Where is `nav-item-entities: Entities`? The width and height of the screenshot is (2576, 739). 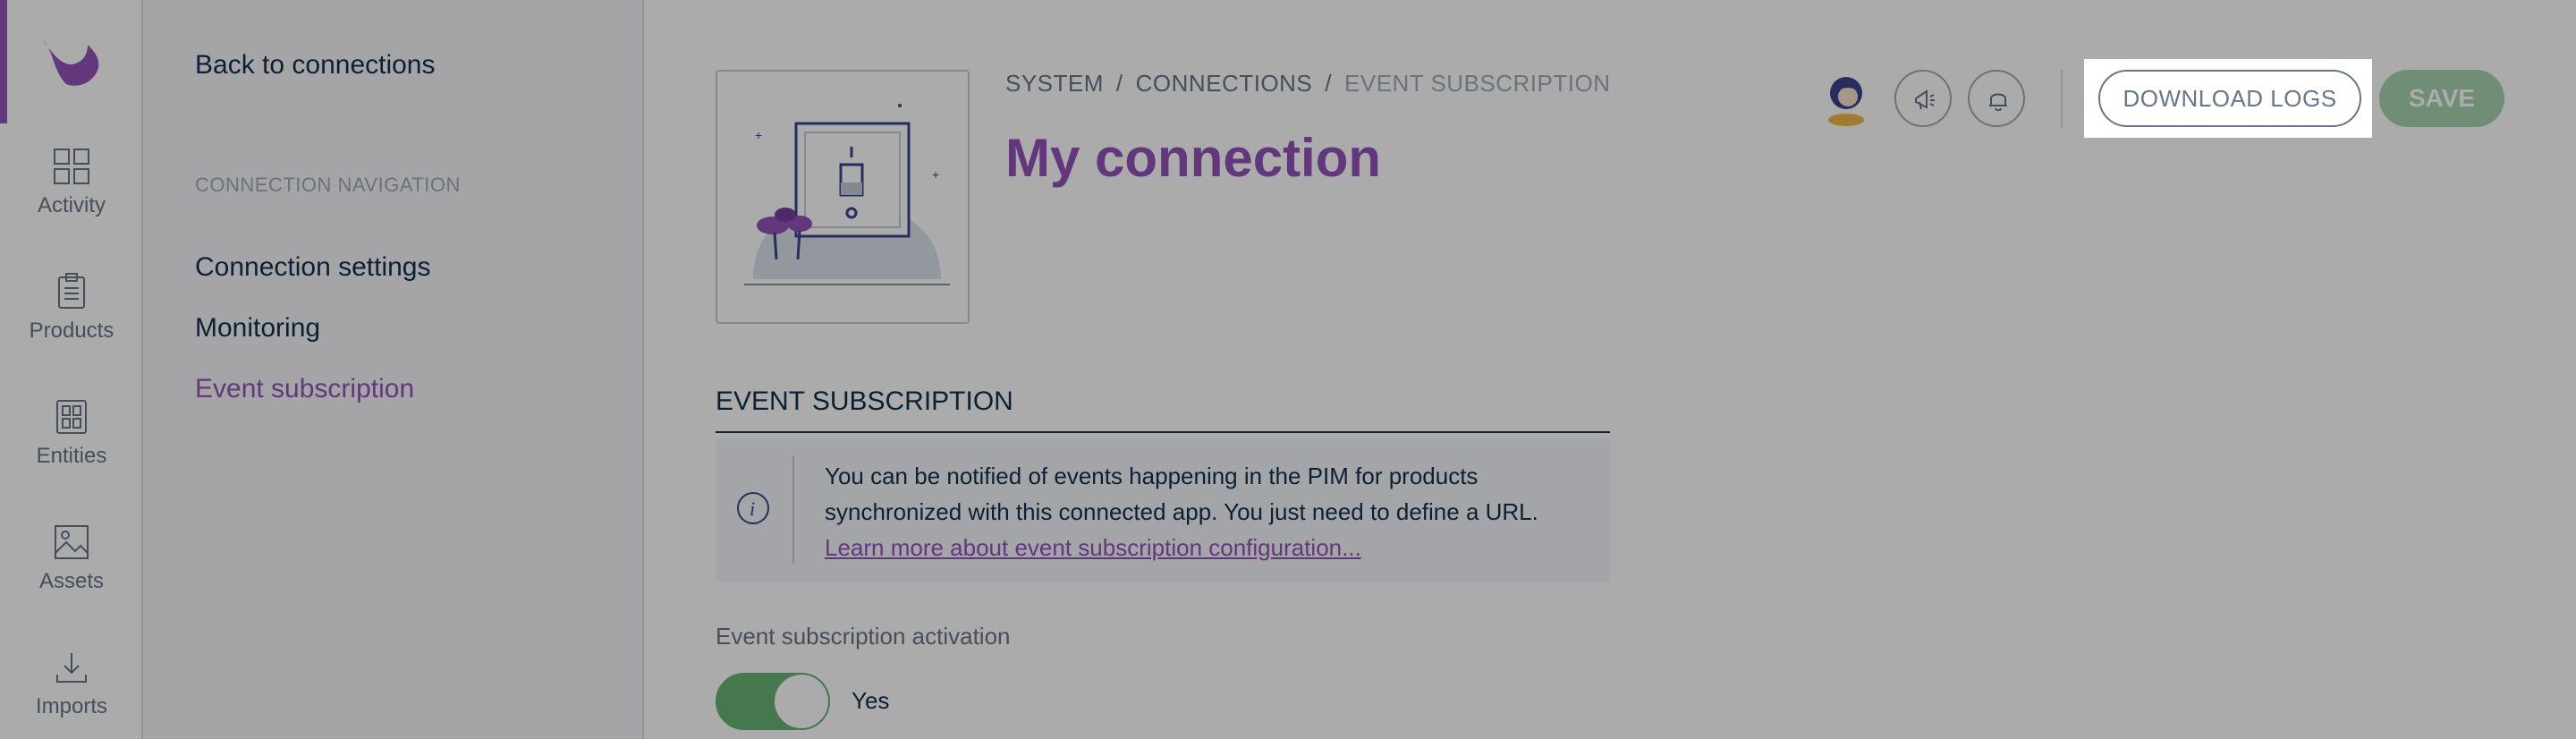
nav-item-entities: Entities is located at coordinates (71, 433).